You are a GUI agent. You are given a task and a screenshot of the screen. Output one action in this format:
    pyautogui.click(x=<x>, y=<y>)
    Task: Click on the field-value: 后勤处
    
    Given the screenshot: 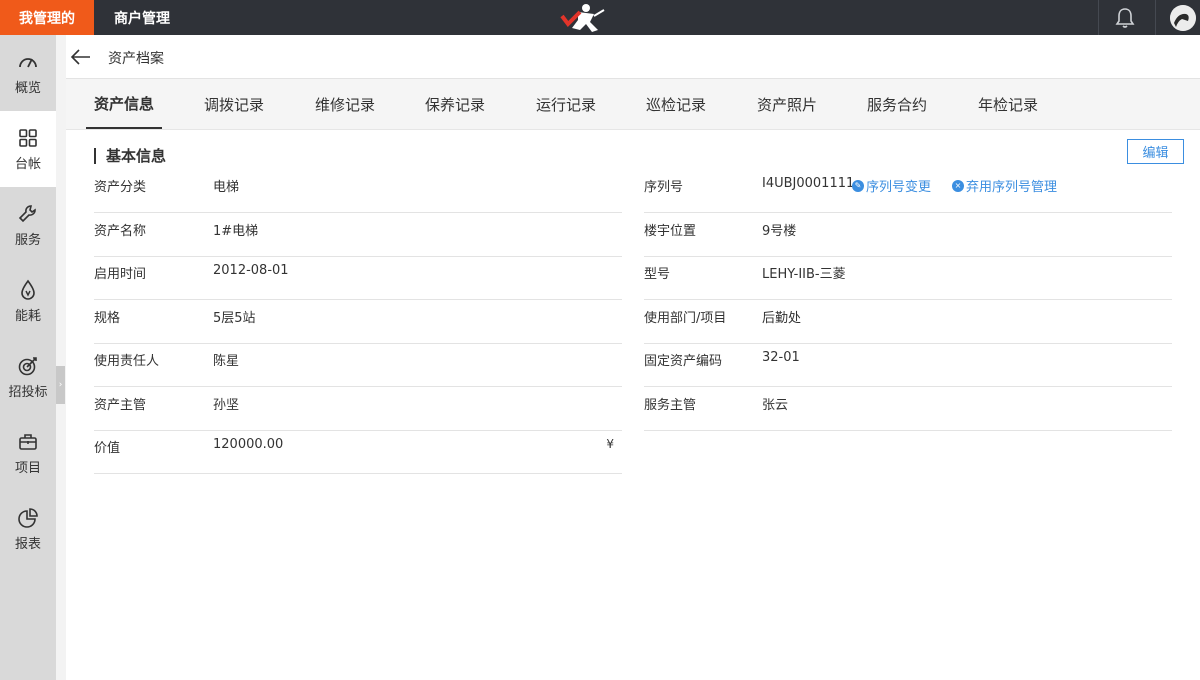 What is the action you would take?
    pyautogui.click(x=782, y=318)
    